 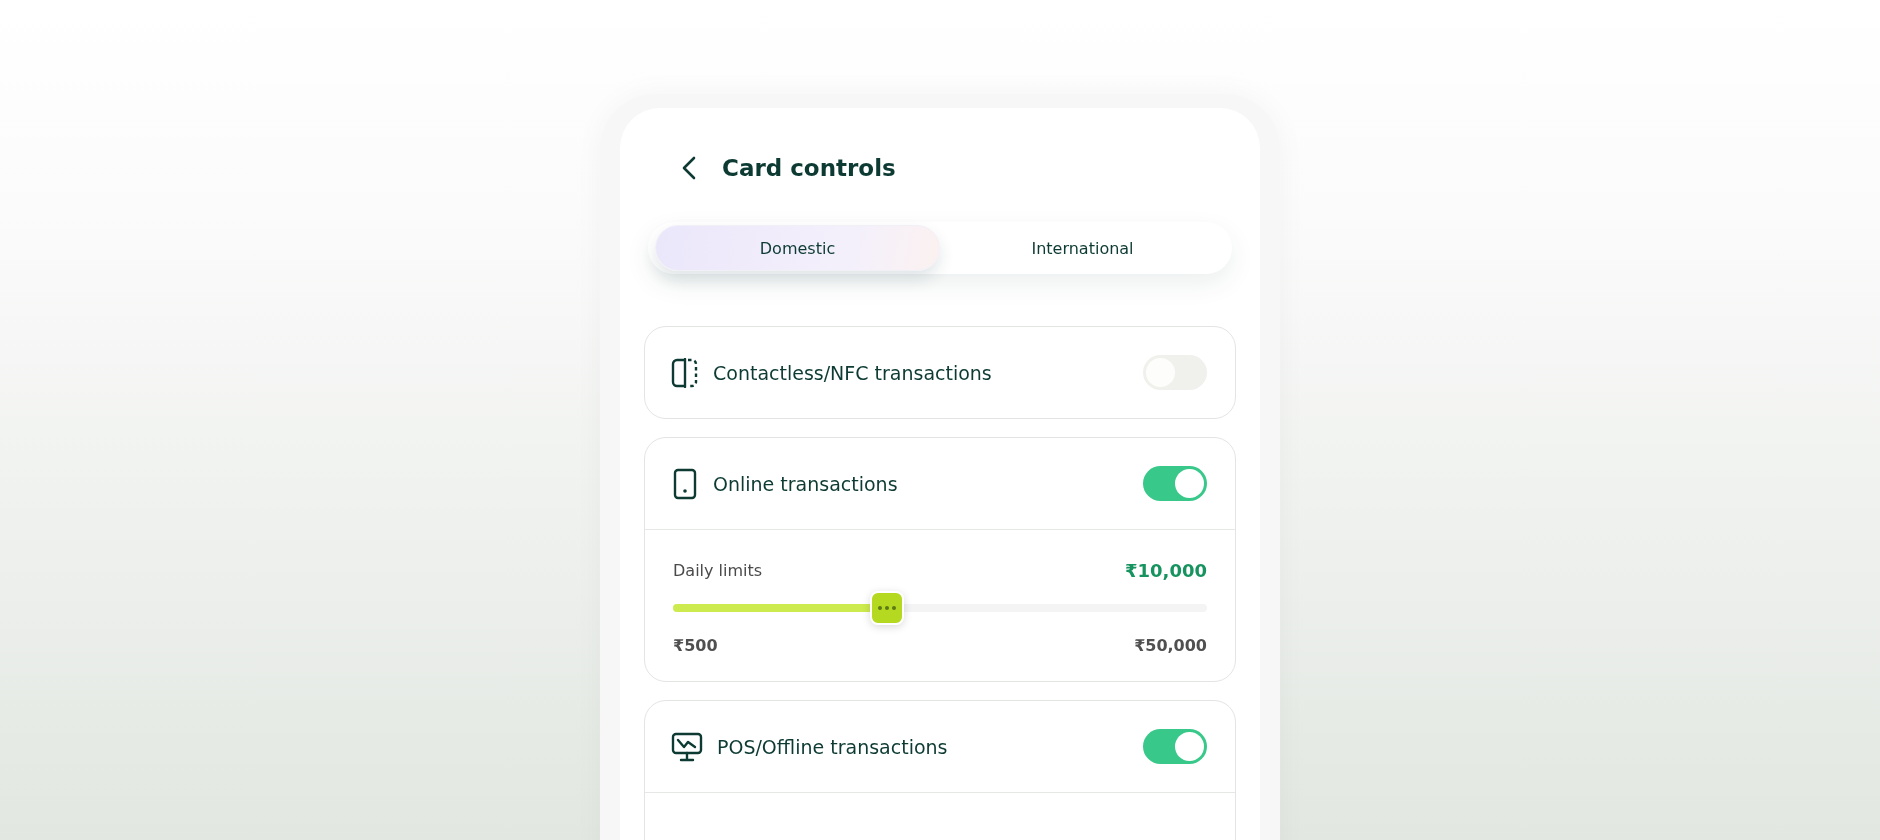 What do you see at coordinates (797, 248) in the screenshot?
I see `tab: Domestic` at bounding box center [797, 248].